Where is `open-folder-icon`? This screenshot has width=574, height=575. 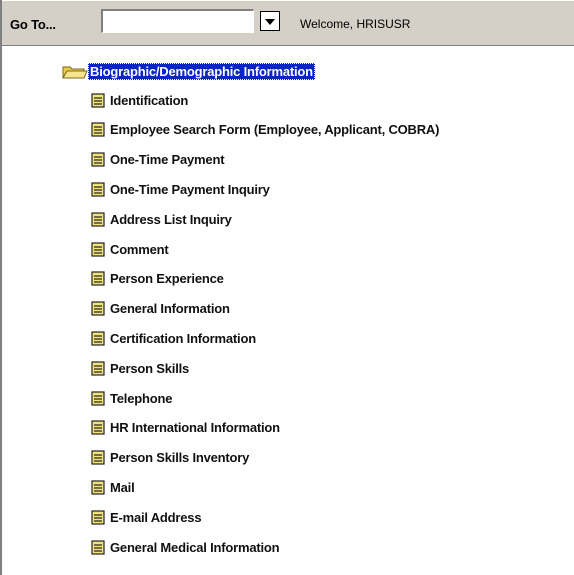 open-folder-icon is located at coordinates (74, 71).